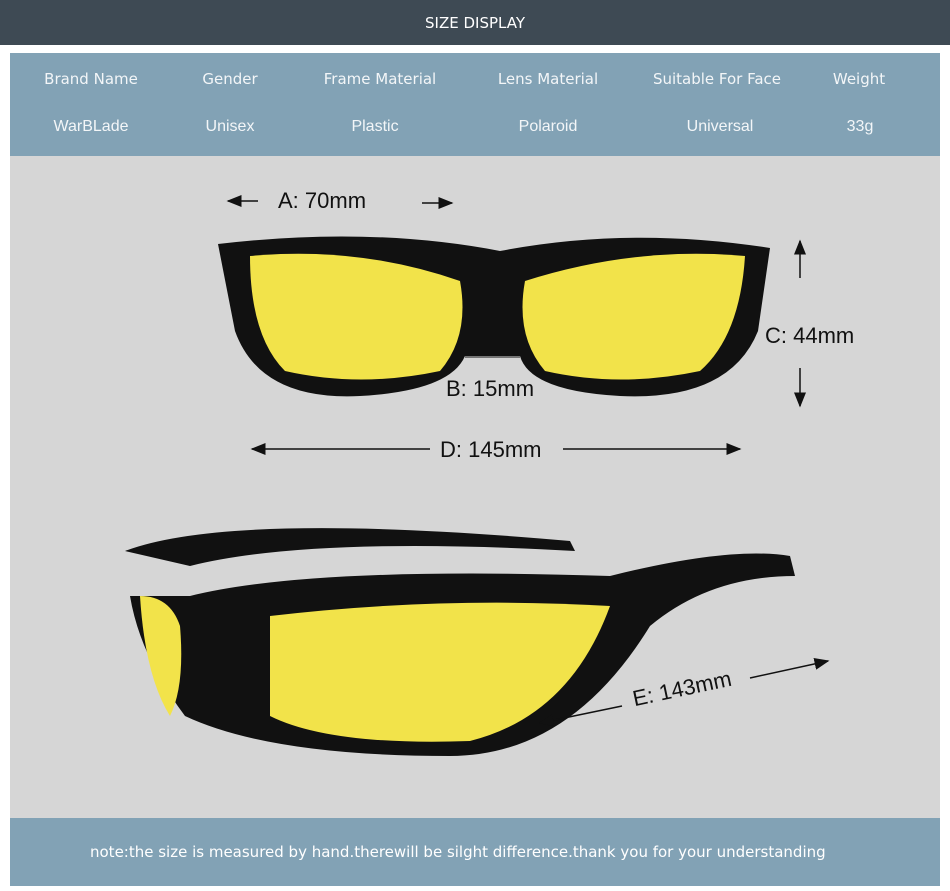 This screenshot has height=891, width=950. What do you see at coordinates (717, 79) in the screenshot?
I see `spec-header: Suitable For Face` at bounding box center [717, 79].